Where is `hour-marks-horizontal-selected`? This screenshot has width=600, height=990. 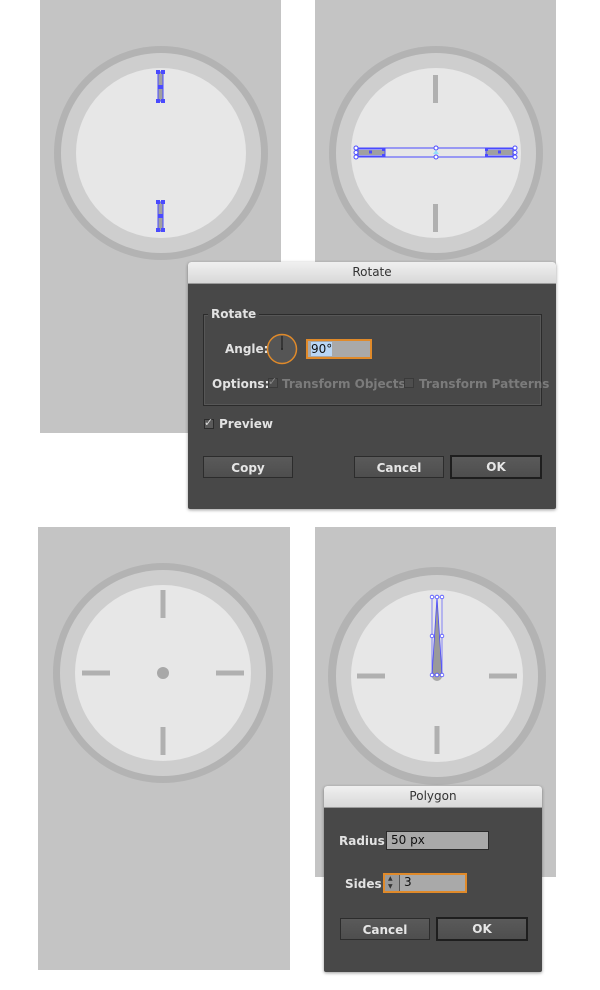
hour-marks-horizontal-selected is located at coordinates (435, 152).